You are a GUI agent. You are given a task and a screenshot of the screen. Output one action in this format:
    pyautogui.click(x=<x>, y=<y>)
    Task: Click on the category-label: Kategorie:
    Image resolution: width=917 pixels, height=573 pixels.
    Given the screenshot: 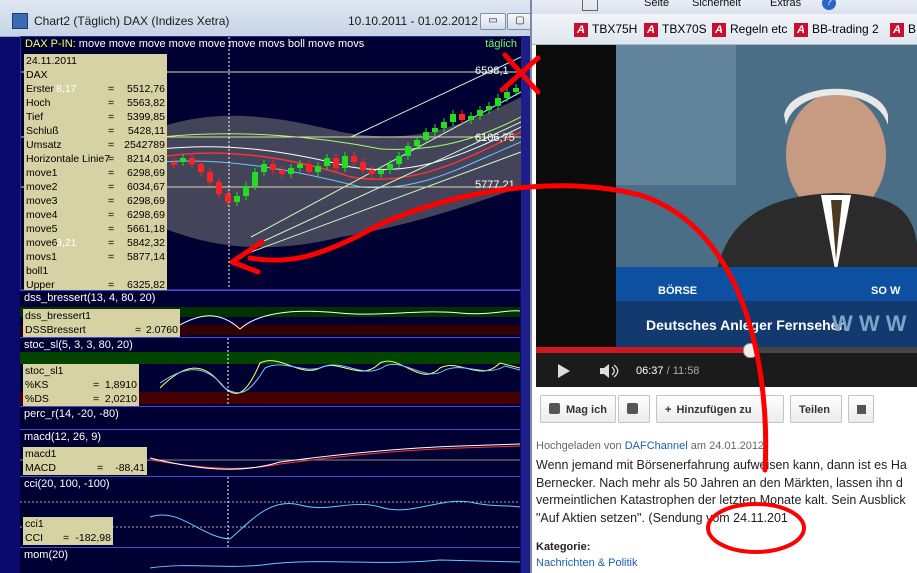 What is the action you would take?
    pyautogui.click(x=563, y=547)
    